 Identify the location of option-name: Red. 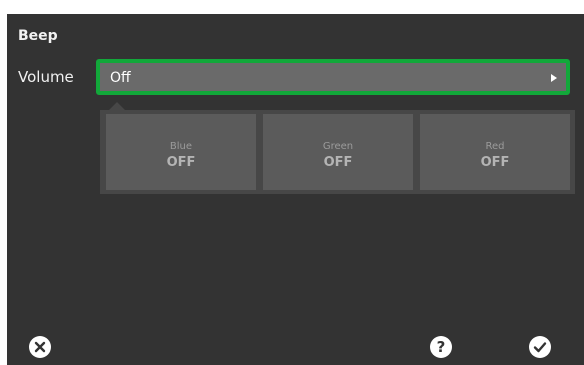
(495, 146).